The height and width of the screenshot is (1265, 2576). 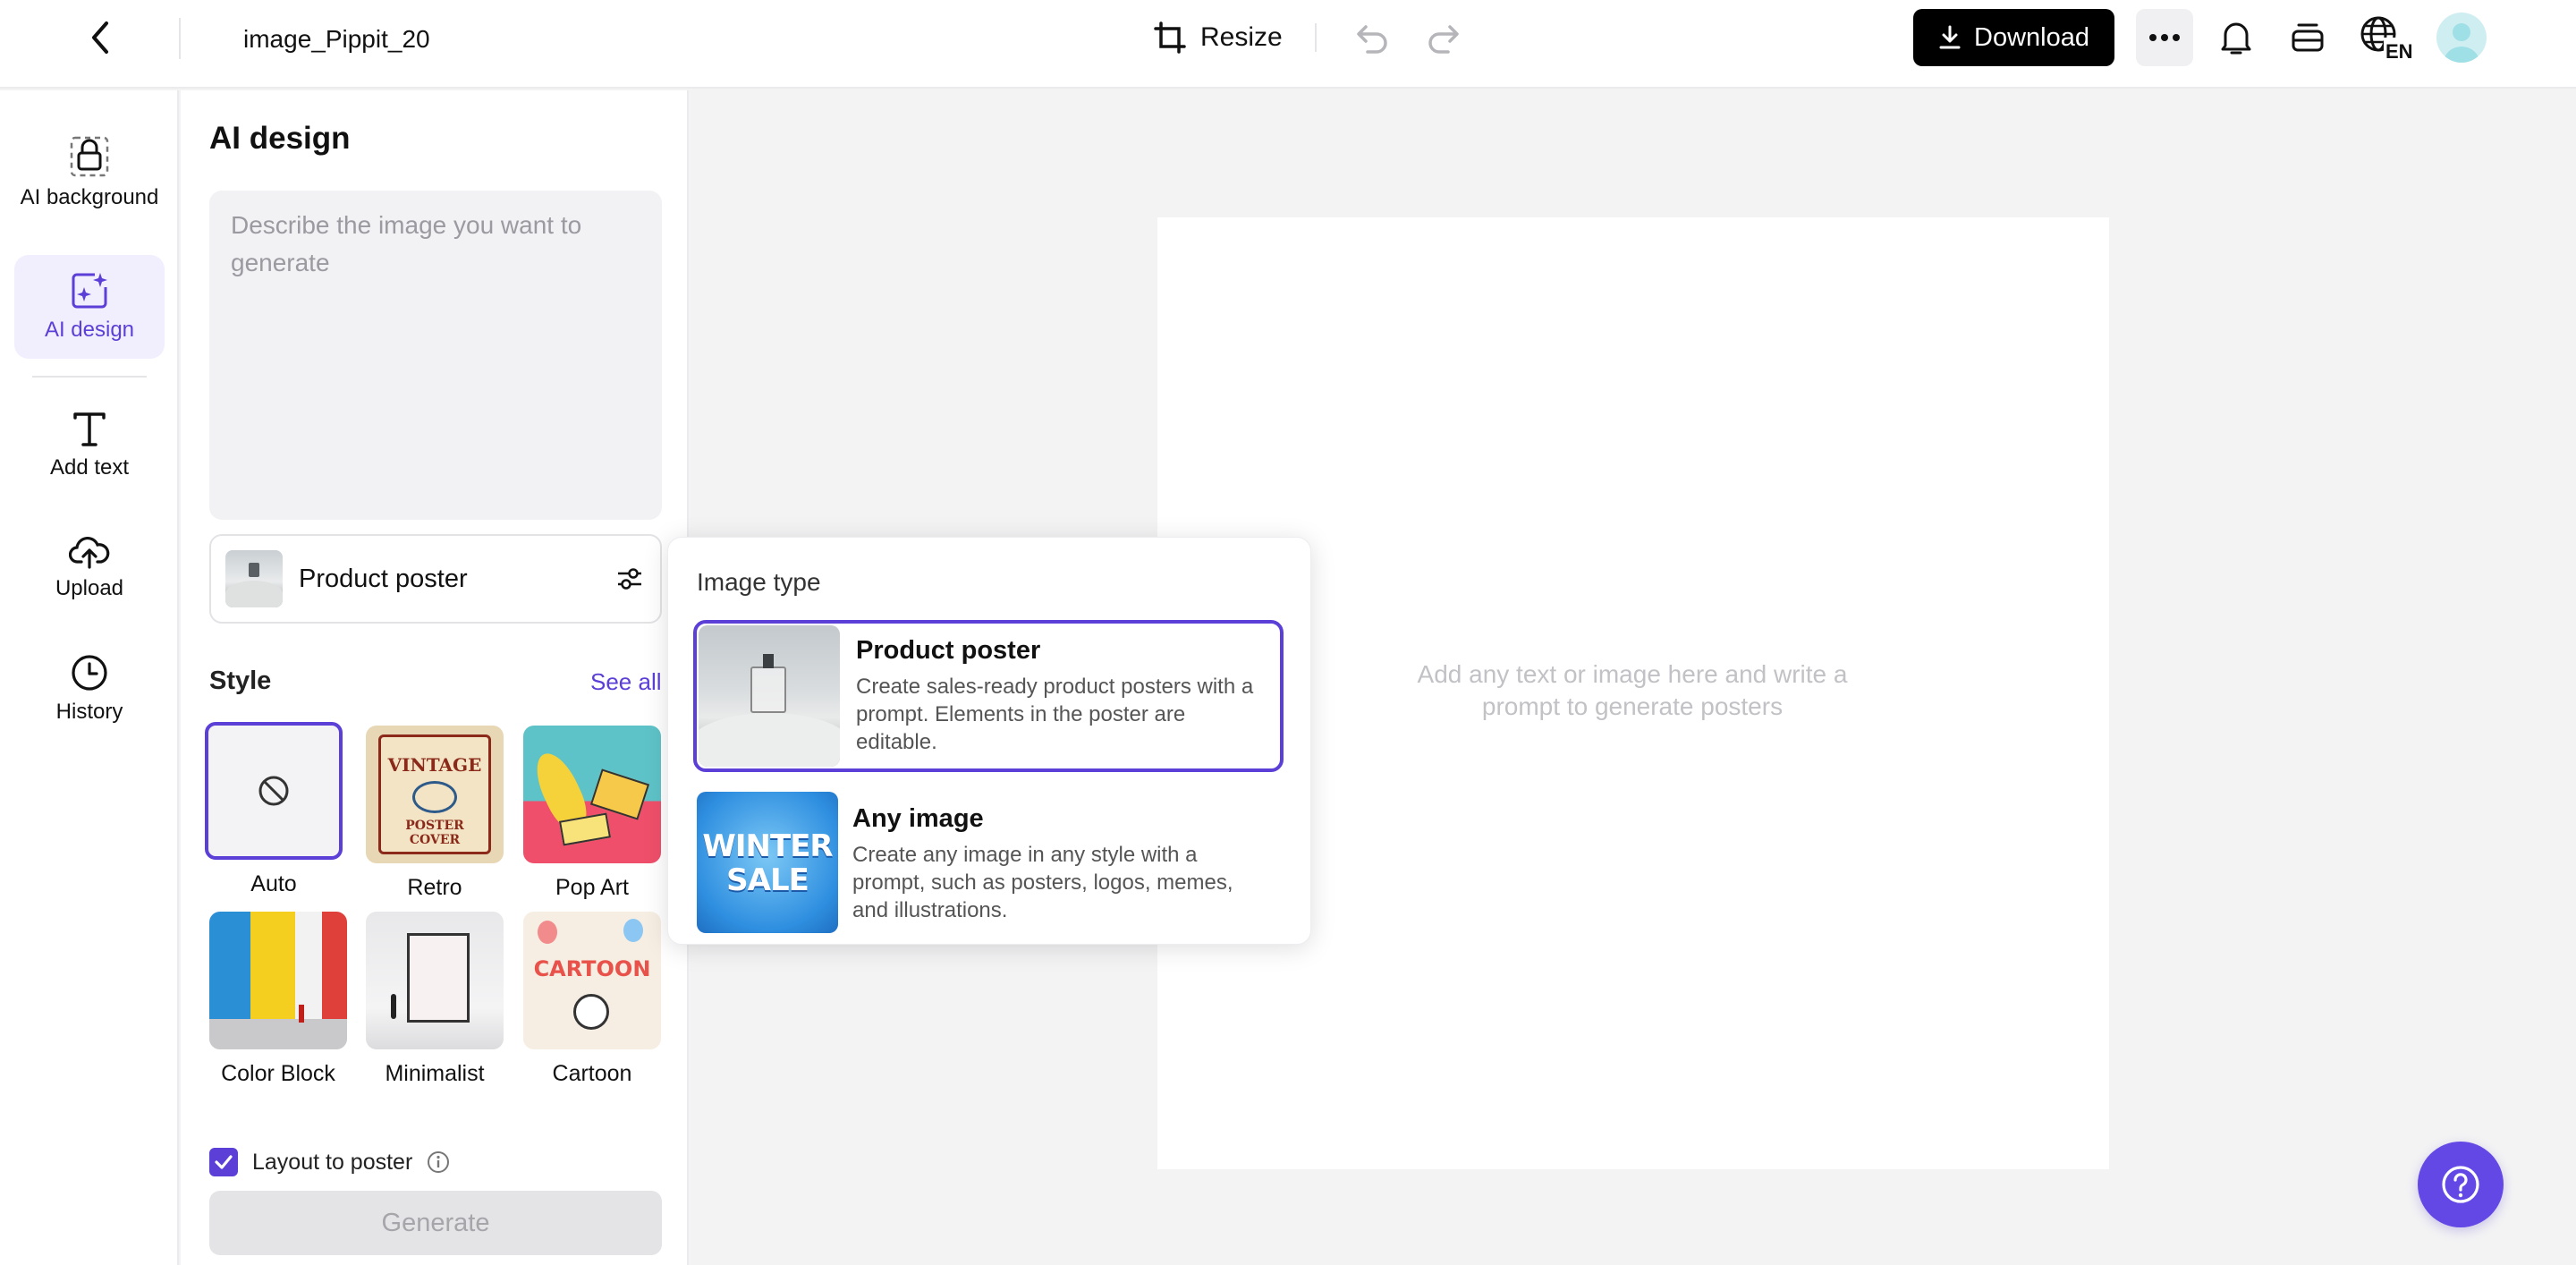 I want to click on redo-button, so click(x=1443, y=37).